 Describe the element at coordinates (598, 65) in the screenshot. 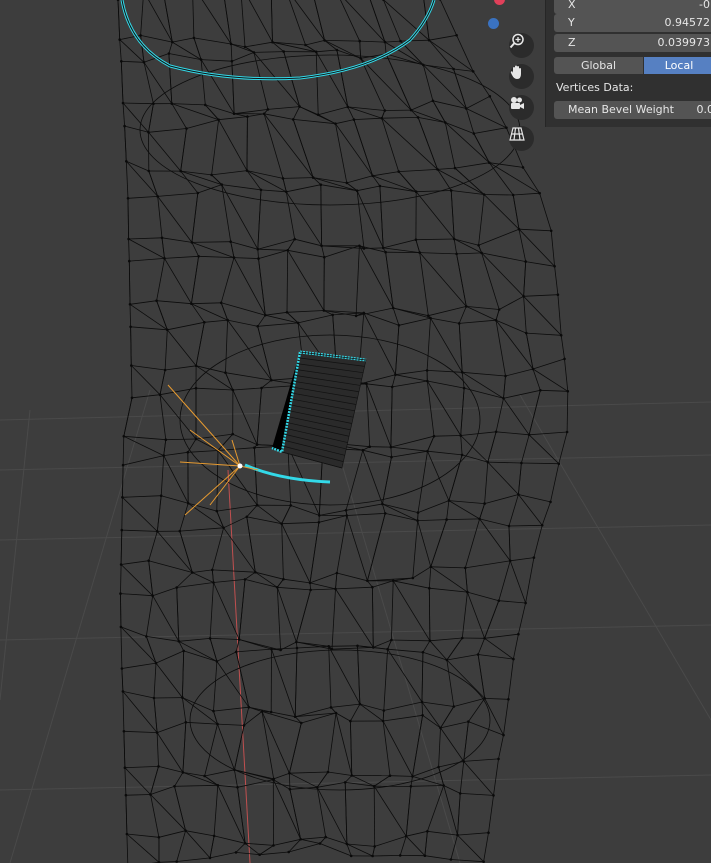

I see `global-toggle-button: Global` at that location.